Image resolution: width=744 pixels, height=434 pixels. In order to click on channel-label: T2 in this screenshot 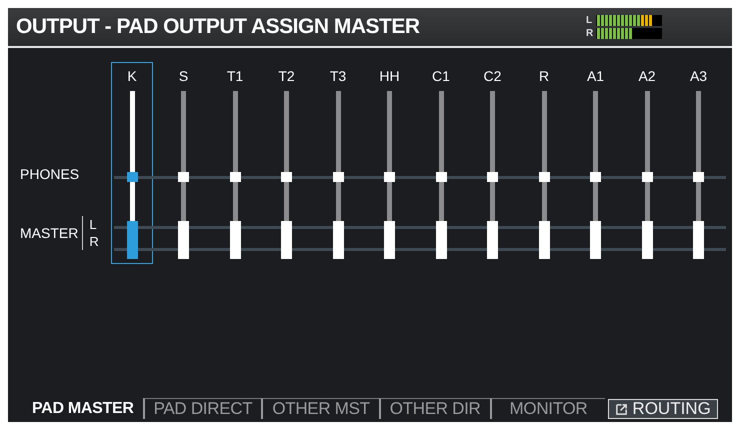, I will do `click(286, 76)`.